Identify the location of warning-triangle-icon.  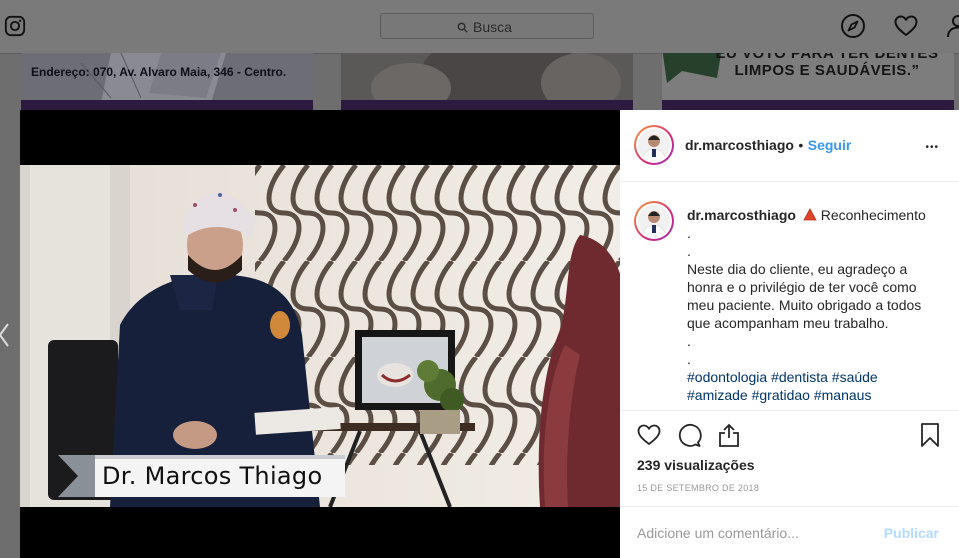
(810, 214).